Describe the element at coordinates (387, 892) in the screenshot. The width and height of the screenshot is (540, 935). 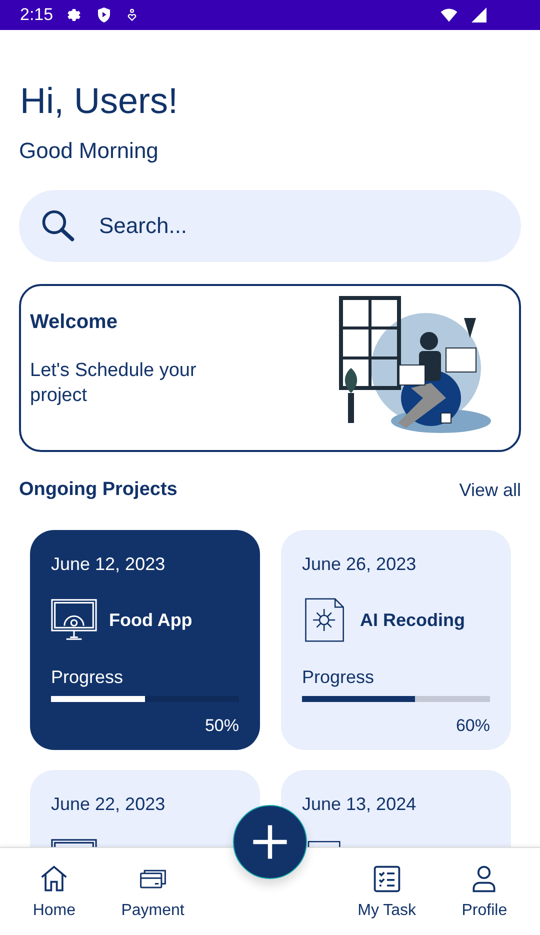
I see `nav-item: My Task` at that location.